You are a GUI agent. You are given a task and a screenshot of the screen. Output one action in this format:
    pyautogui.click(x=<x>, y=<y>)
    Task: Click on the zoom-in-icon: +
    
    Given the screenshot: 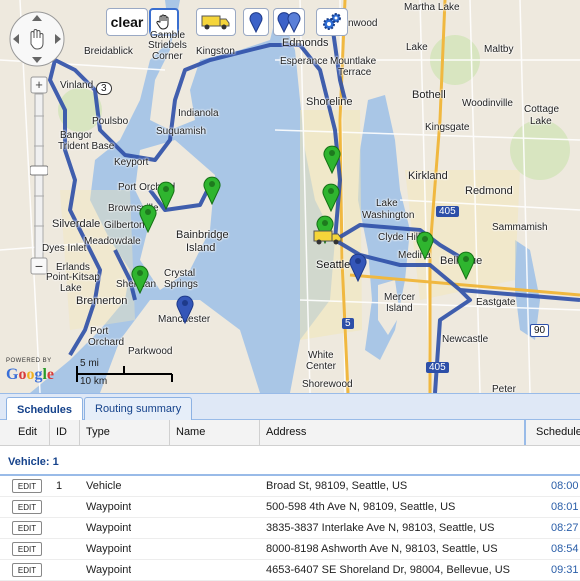 What is the action you would take?
    pyautogui.click(x=39, y=84)
    